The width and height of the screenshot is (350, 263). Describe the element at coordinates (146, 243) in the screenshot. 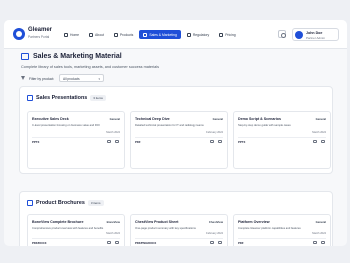

I see `file-type: PDF/PNG/DOCX` at that location.